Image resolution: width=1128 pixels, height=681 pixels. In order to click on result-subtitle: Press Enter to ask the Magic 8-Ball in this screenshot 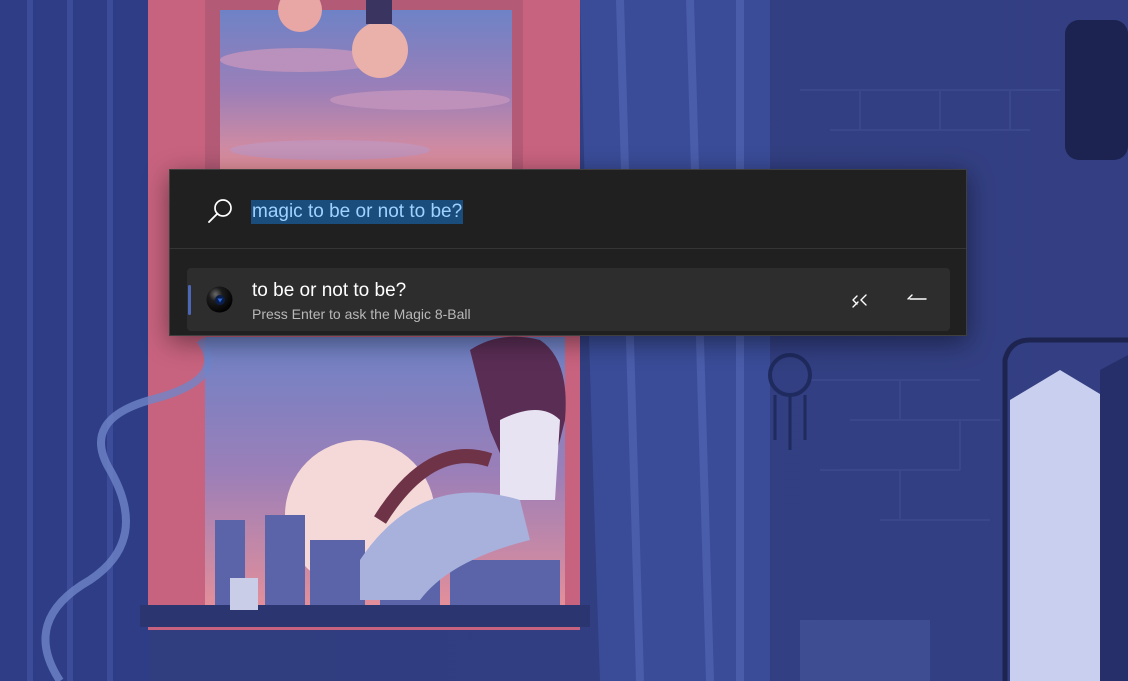, I will do `click(361, 314)`.